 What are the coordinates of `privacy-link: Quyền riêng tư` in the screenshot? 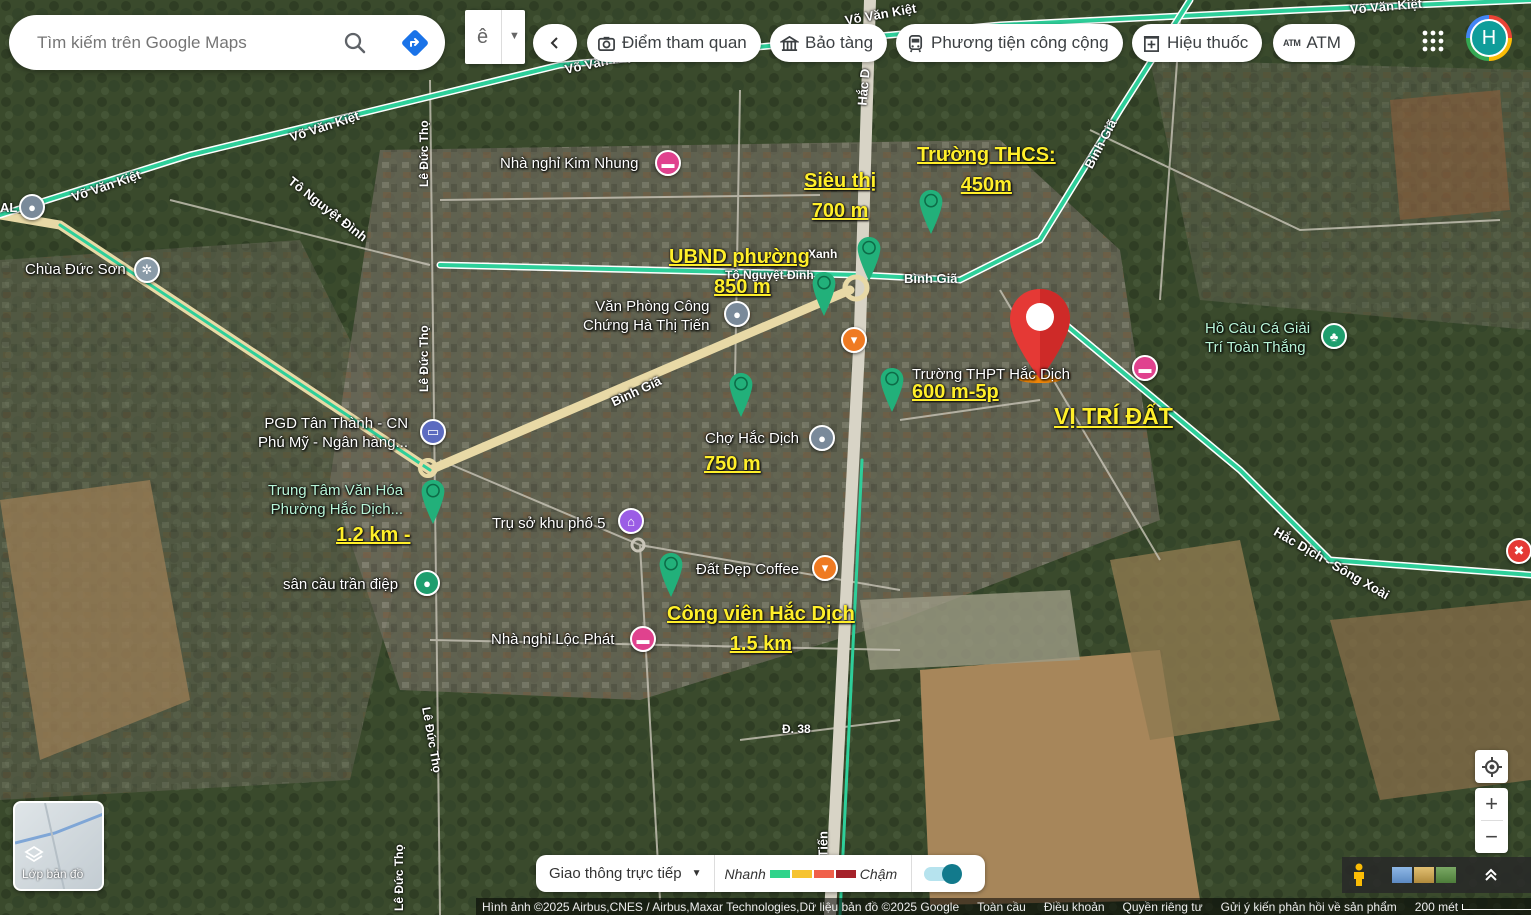 It's located at (1163, 907).